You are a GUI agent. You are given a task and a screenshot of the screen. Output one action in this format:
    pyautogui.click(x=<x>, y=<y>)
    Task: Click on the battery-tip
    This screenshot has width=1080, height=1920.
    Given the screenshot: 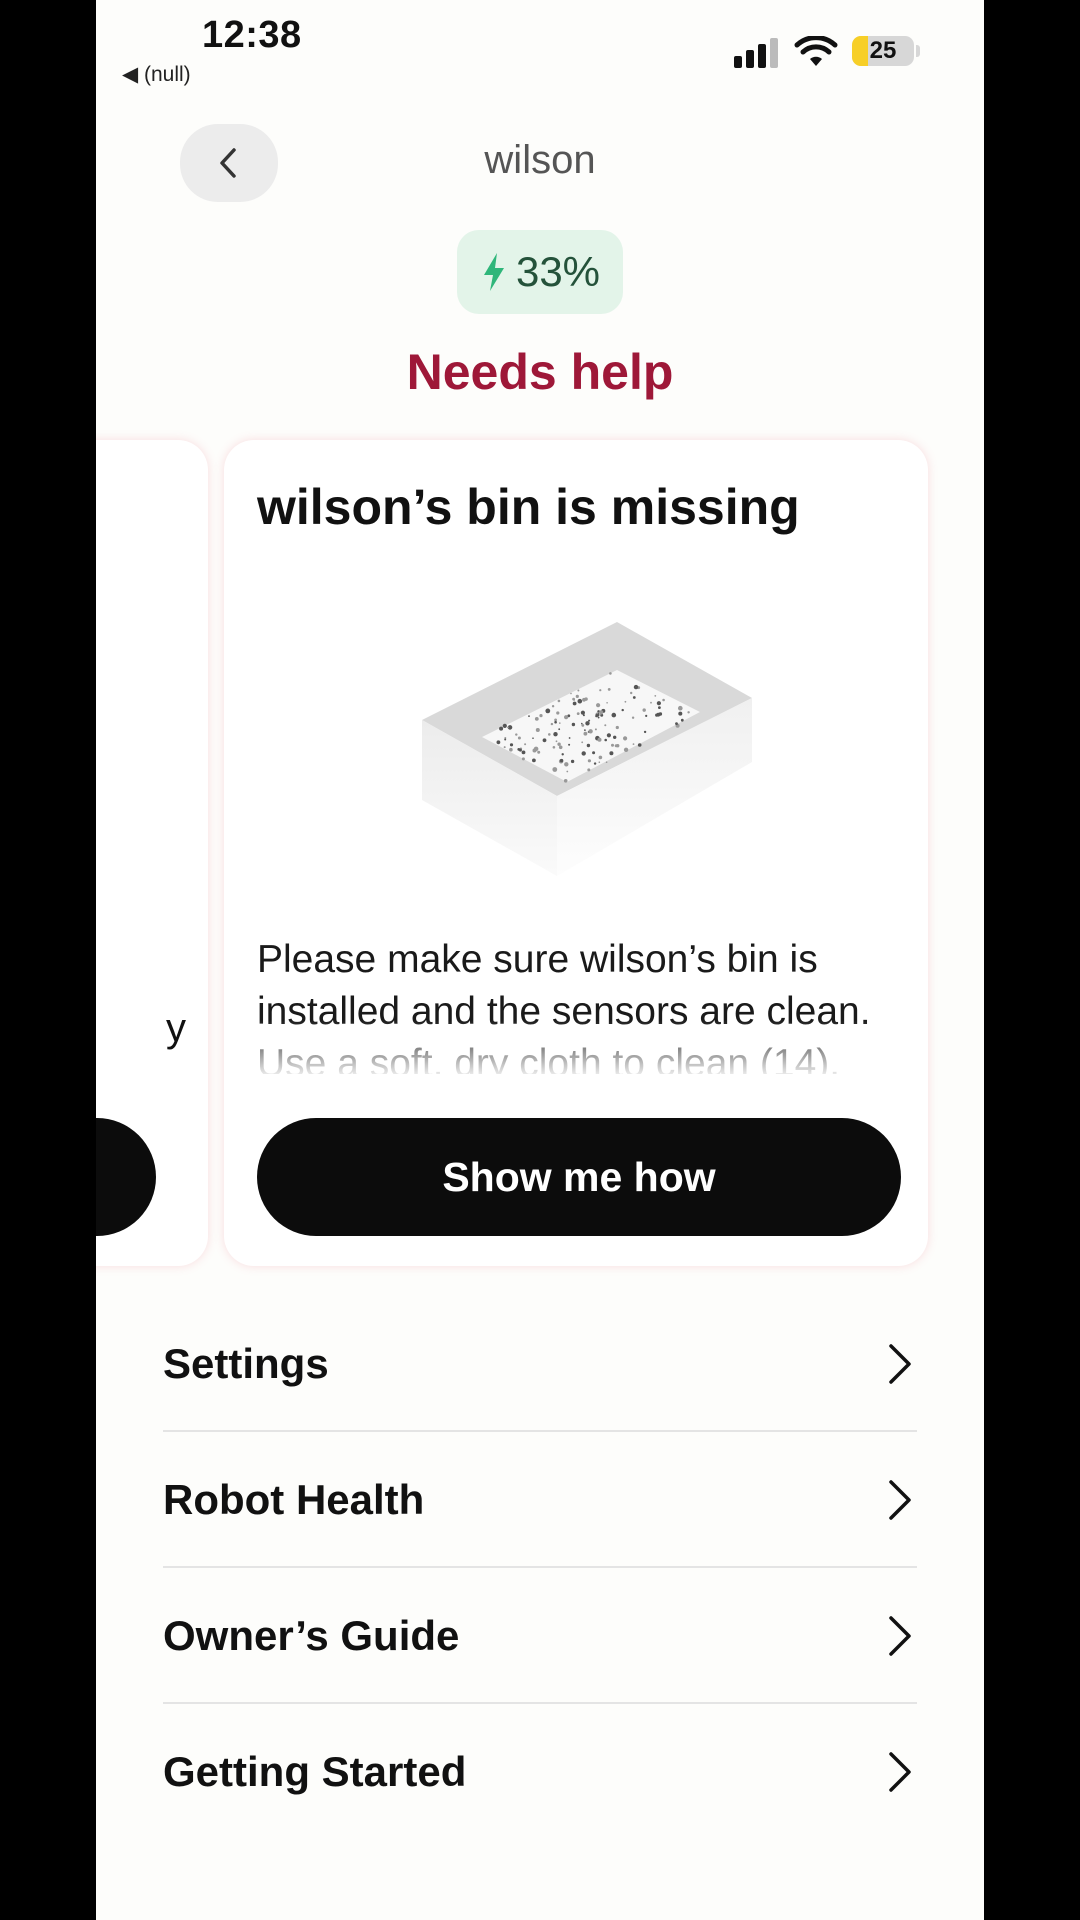 What is the action you would take?
    pyautogui.click(x=918, y=51)
    